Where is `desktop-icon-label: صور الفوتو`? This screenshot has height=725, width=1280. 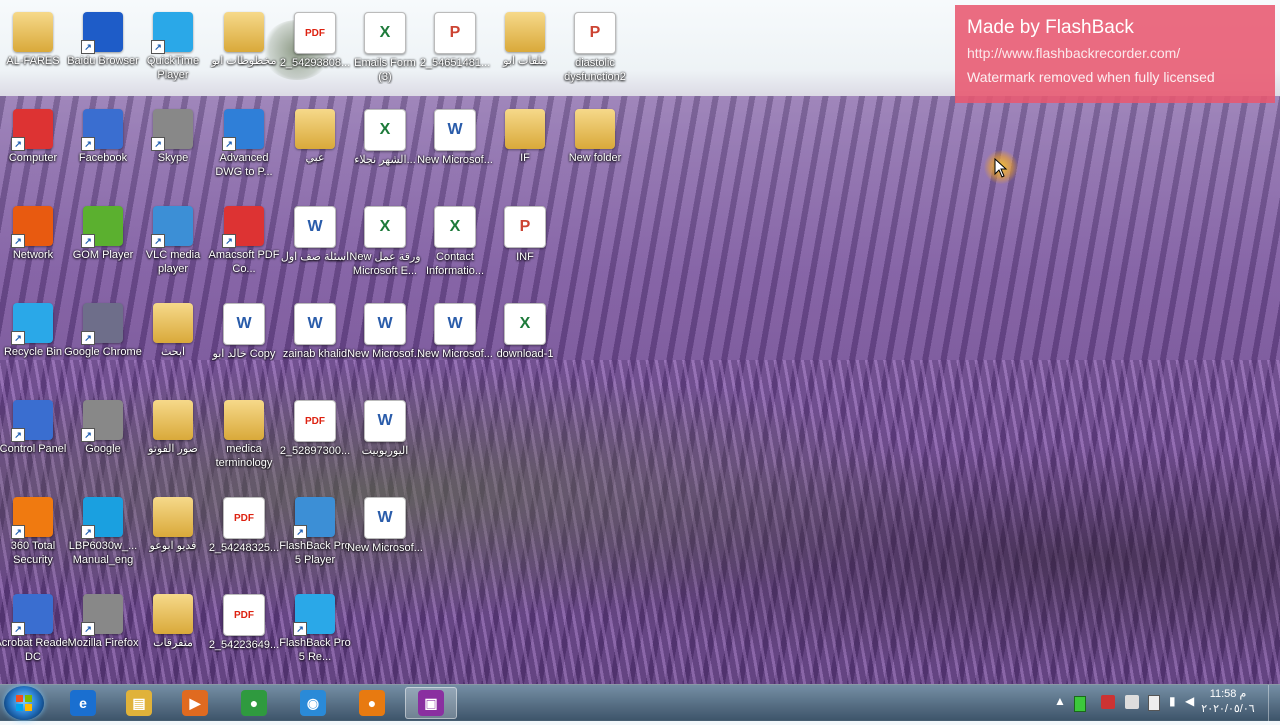 desktop-icon-label: صور الفوتو is located at coordinates (173, 449).